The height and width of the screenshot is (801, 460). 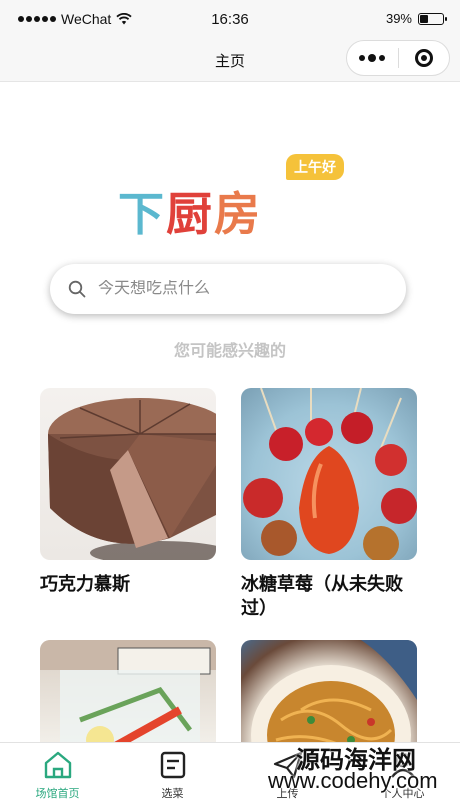 What do you see at coordinates (57, 765) in the screenshot?
I see `home-icon` at bounding box center [57, 765].